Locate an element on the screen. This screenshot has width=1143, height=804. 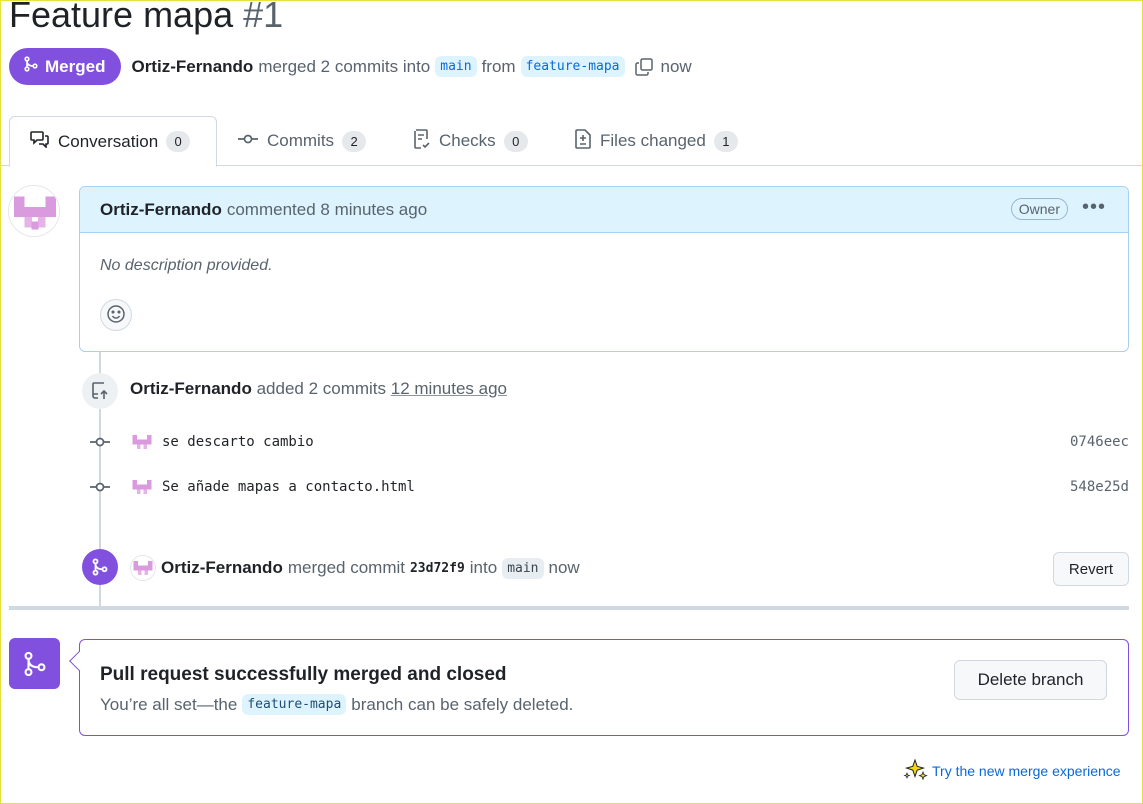
merge-time: now is located at coordinates (676, 66).